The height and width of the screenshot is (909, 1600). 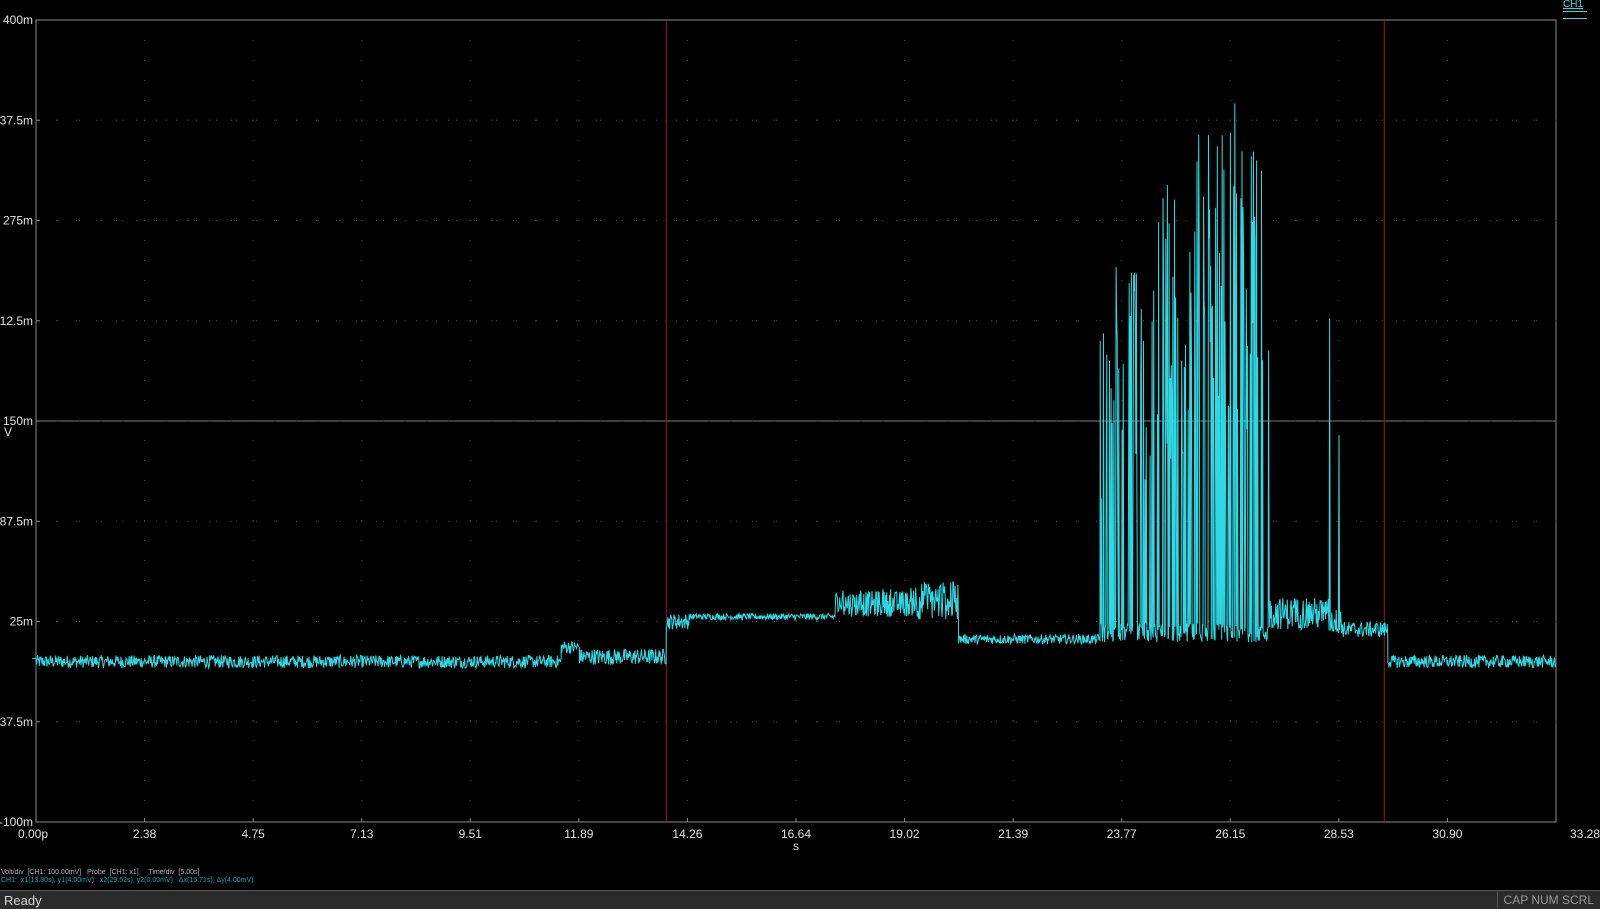 What do you see at coordinates (8, 432) in the screenshot?
I see `y-unit-label: V` at bounding box center [8, 432].